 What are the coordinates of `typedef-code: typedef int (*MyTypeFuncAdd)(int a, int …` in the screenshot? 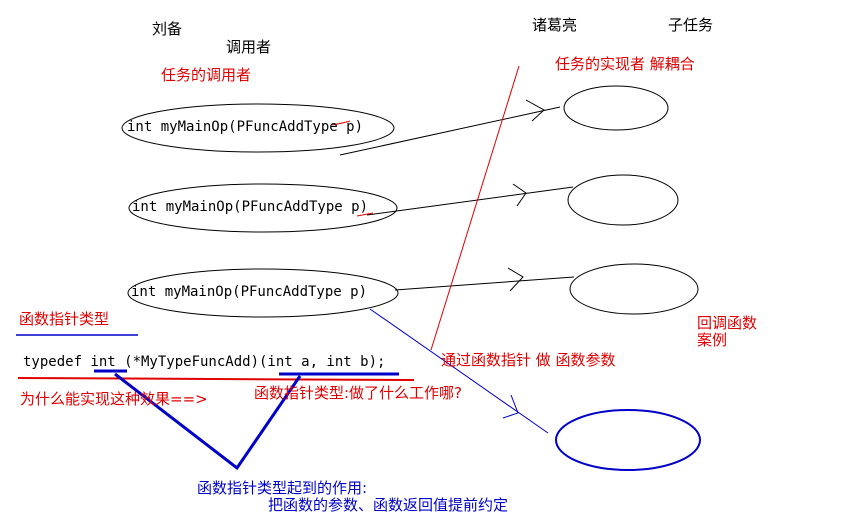 It's located at (204, 362).